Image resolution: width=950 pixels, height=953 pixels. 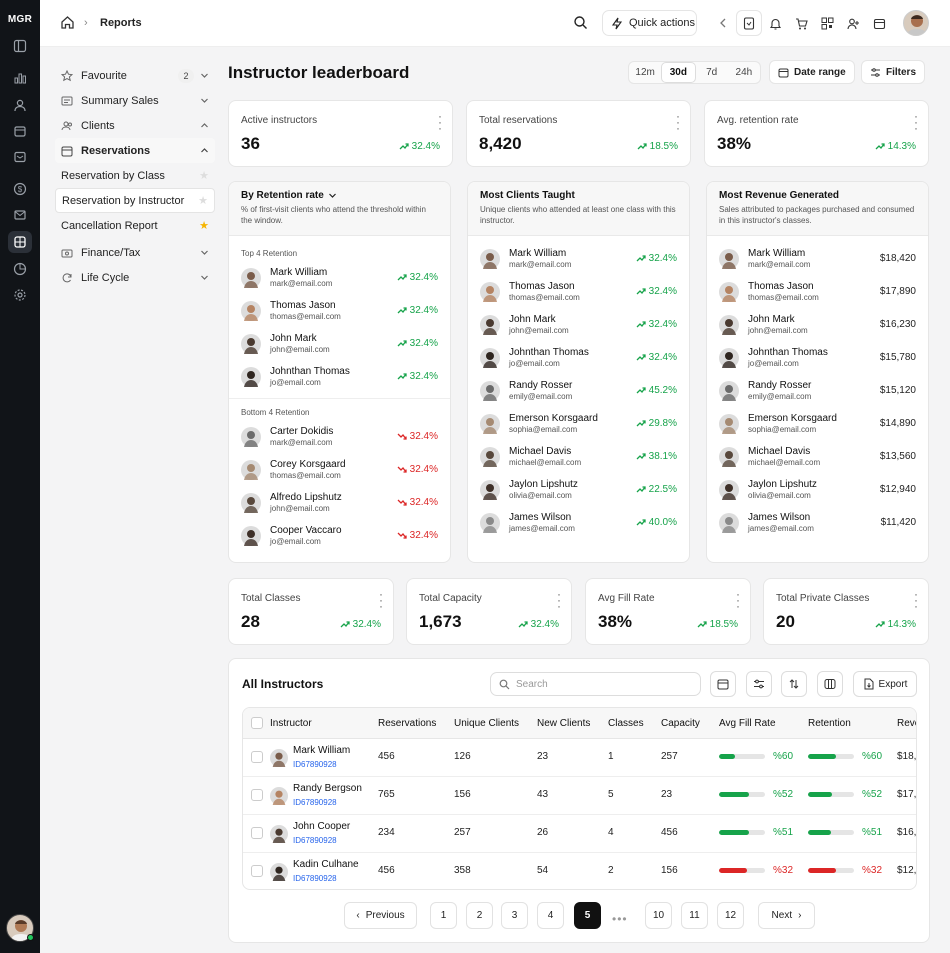 What do you see at coordinates (67, 22) in the screenshot?
I see `home-icon` at bounding box center [67, 22].